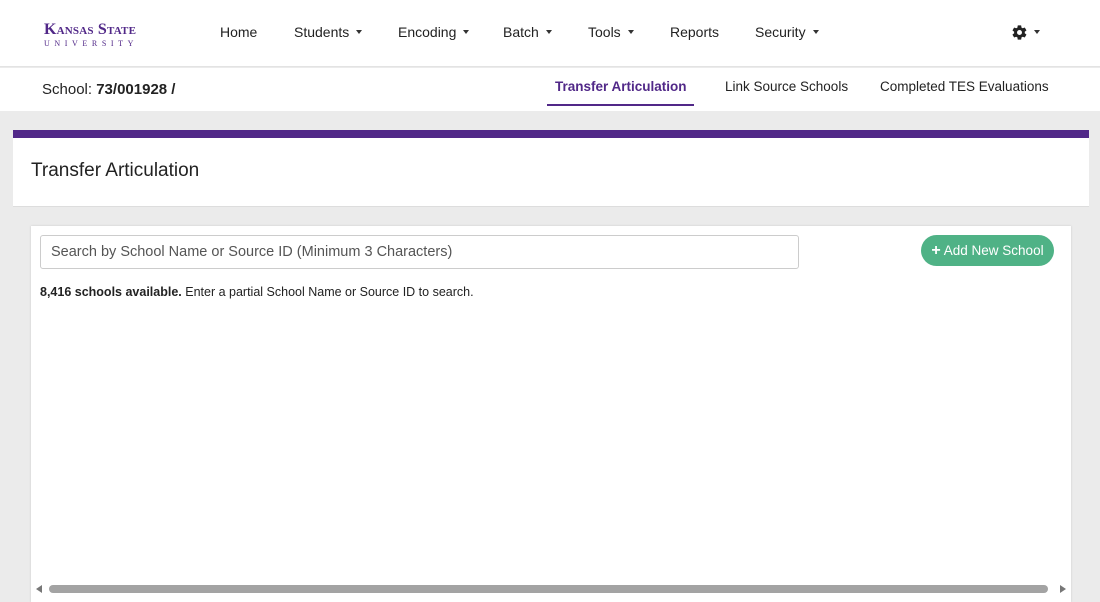 The height and width of the screenshot is (602, 1100). I want to click on page-title: Transfer Articulation, so click(115, 170).